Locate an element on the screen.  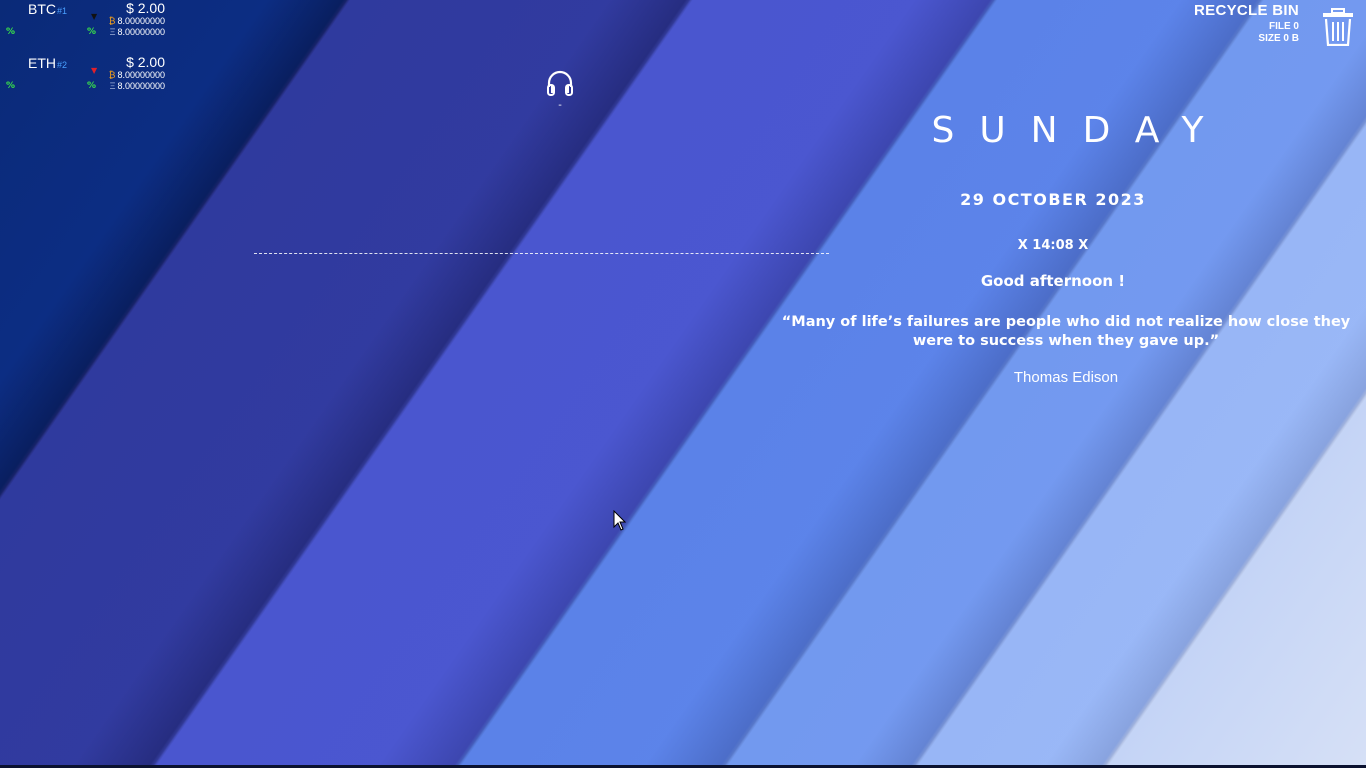
headphones-icon is located at coordinates (560, 83).